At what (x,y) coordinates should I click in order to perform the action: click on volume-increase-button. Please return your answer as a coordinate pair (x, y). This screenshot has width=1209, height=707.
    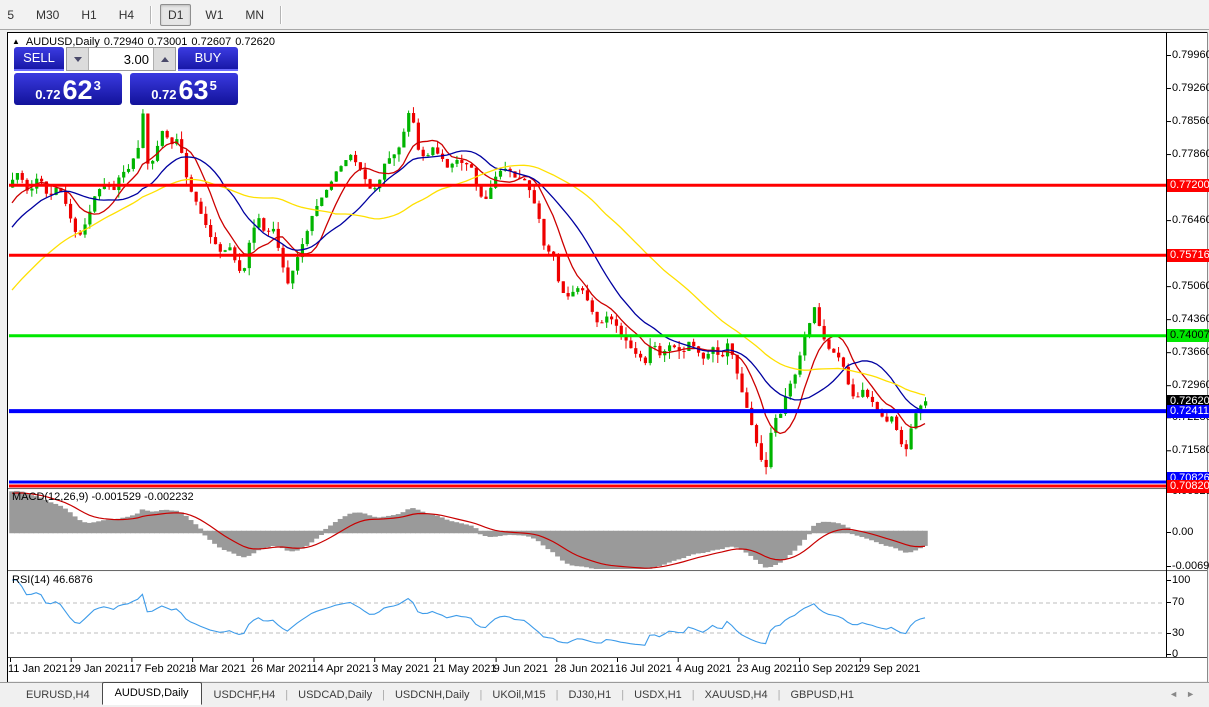
    Looking at the image, I should click on (164, 59).